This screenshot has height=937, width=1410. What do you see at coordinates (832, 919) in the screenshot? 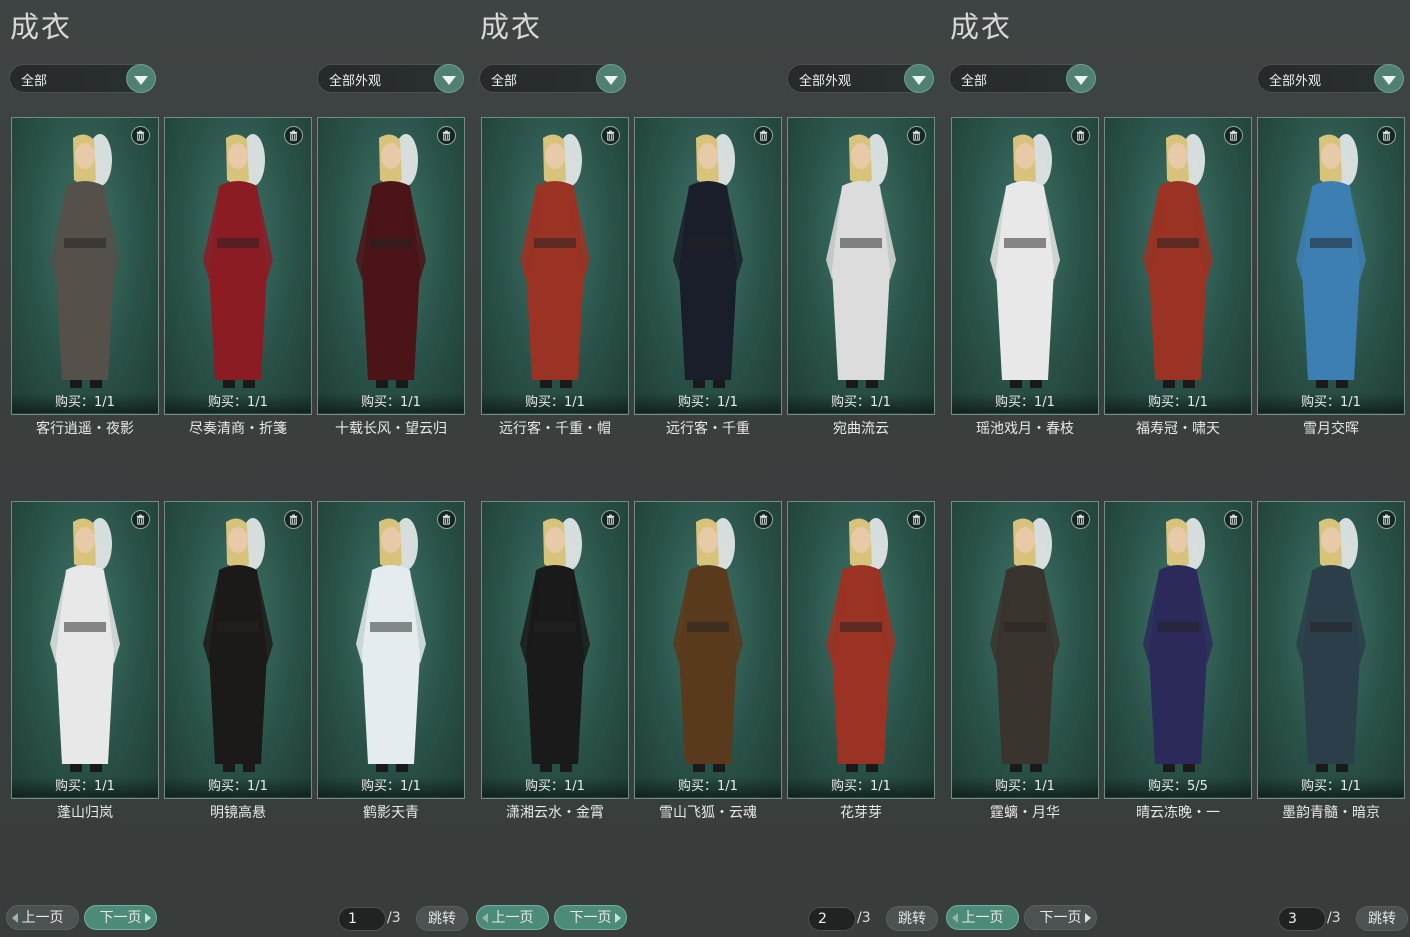
I see `page-number-input: 2` at bounding box center [832, 919].